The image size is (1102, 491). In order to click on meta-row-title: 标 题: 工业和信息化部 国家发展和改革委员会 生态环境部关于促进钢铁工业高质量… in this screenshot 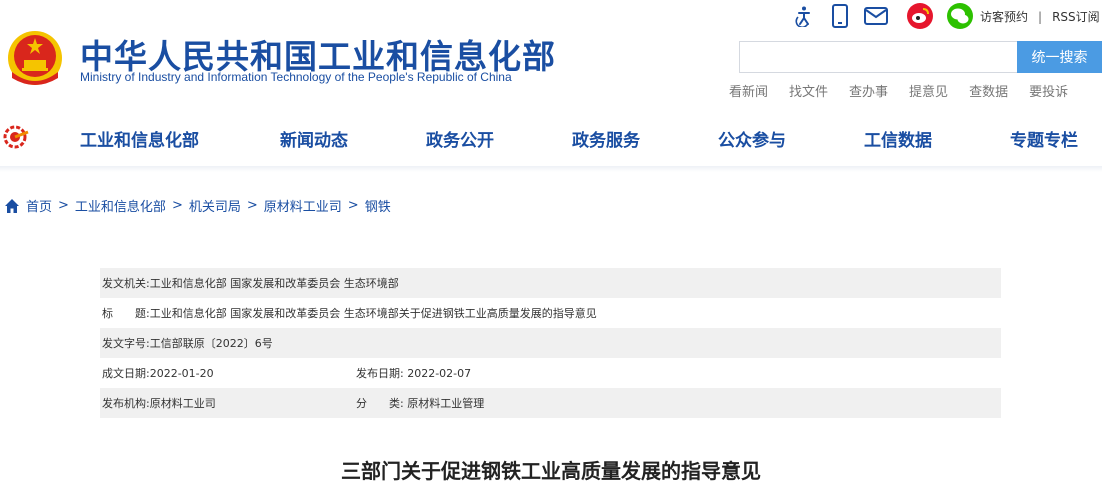, I will do `click(550, 313)`.